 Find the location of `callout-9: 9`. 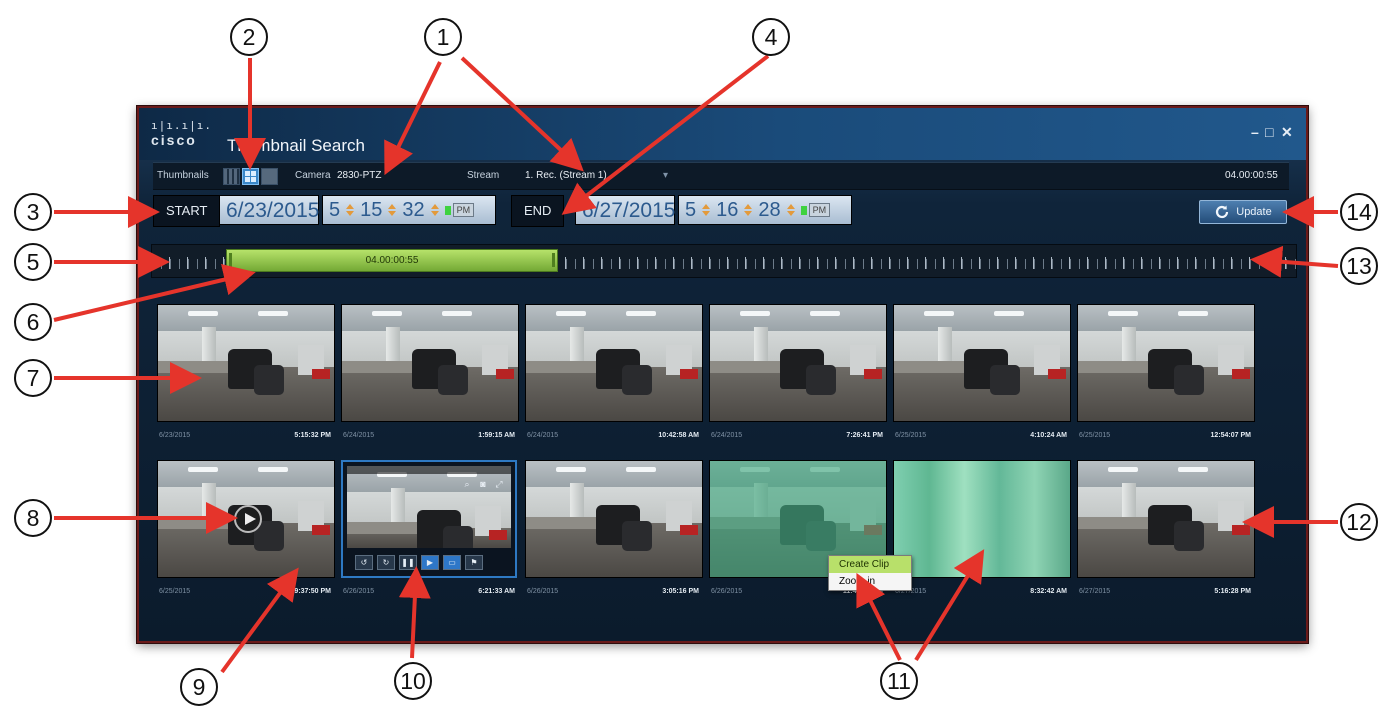

callout-9: 9 is located at coordinates (199, 687).